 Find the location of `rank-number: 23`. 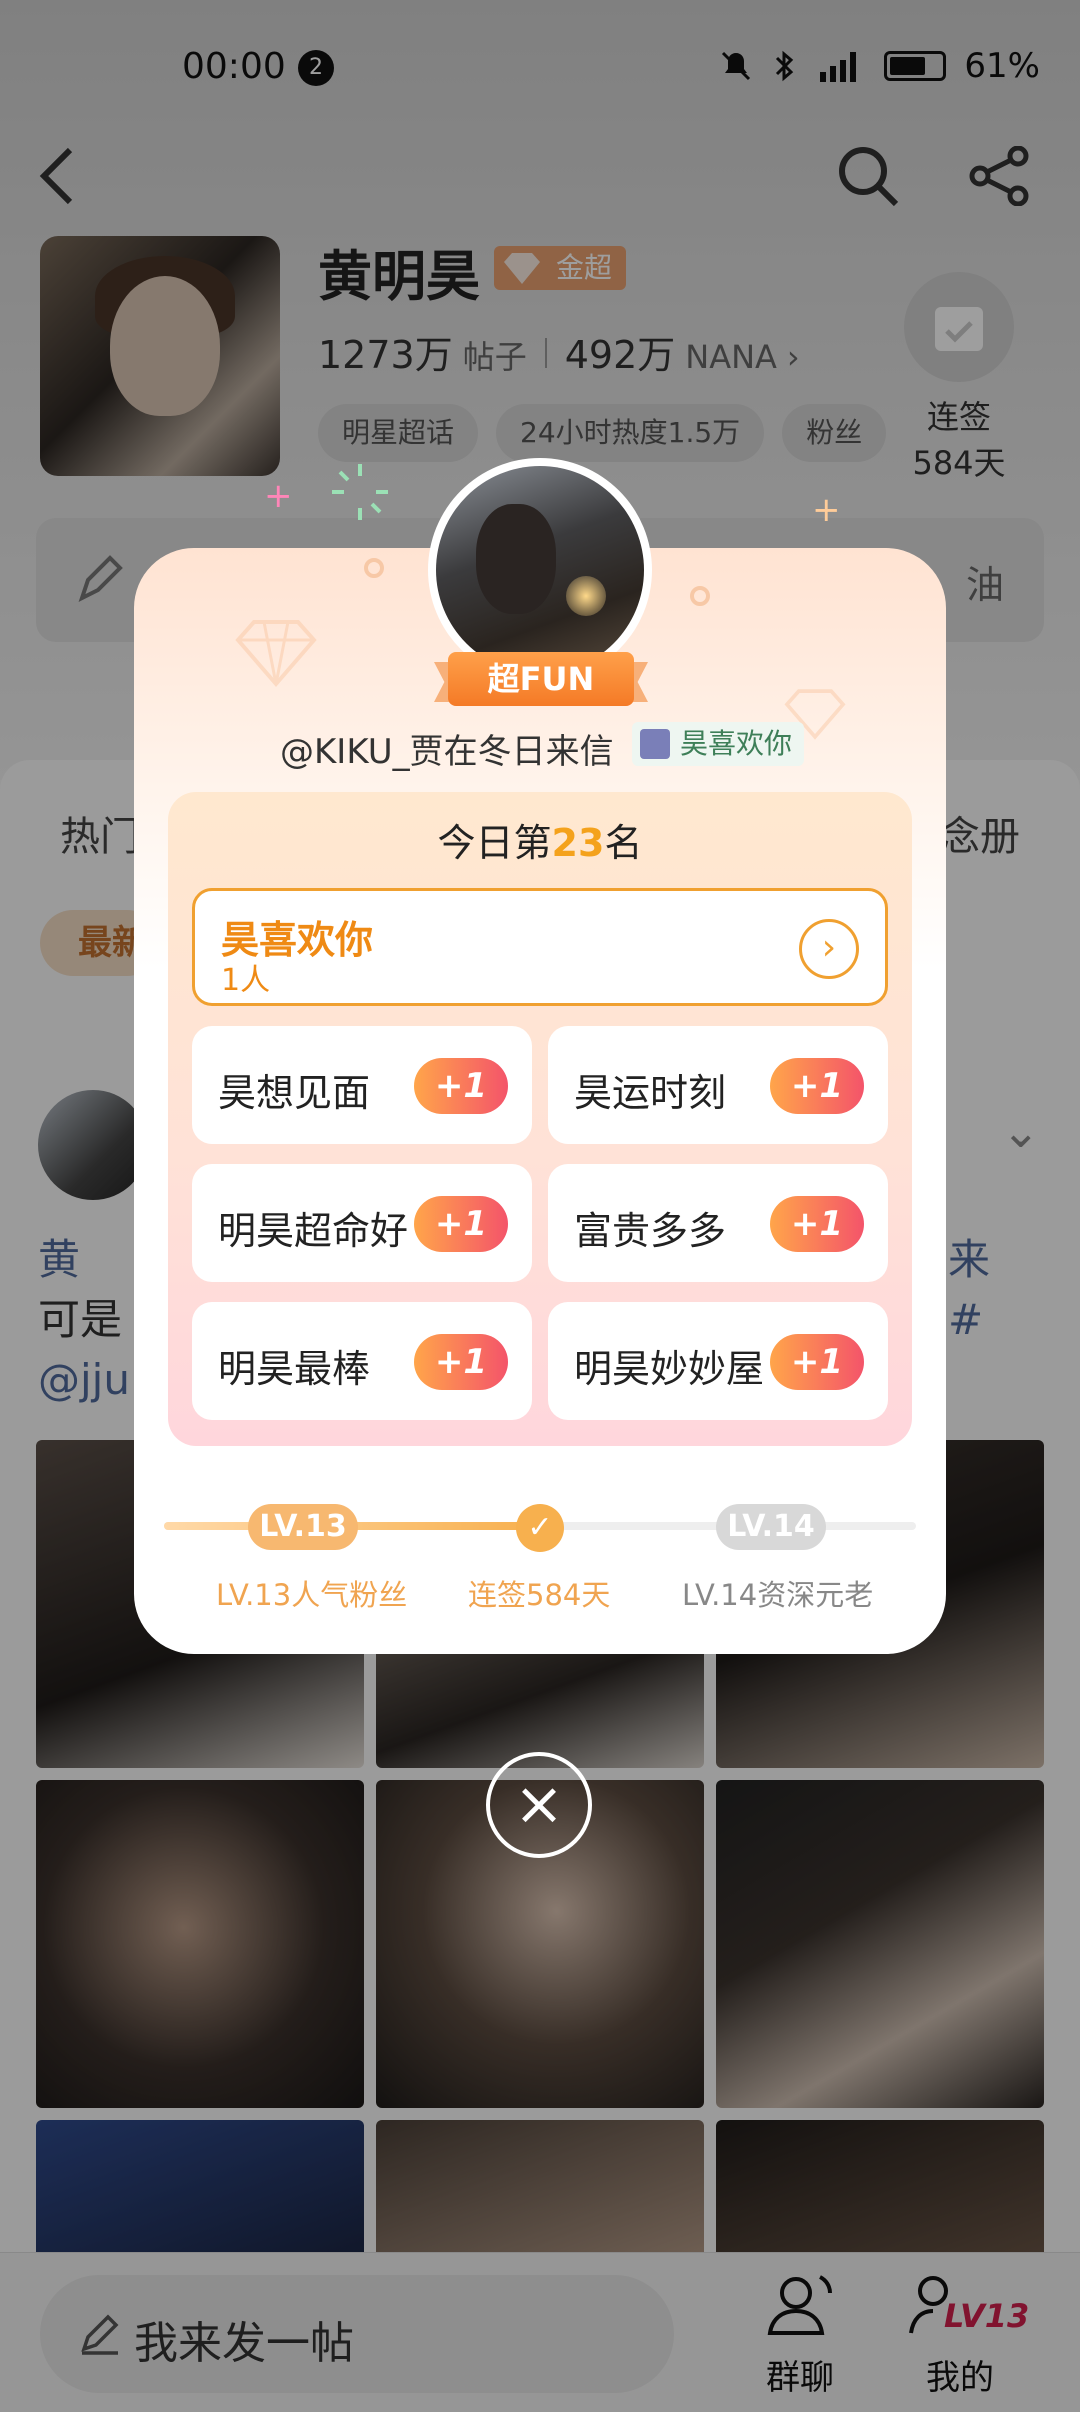

rank-number: 23 is located at coordinates (578, 843).